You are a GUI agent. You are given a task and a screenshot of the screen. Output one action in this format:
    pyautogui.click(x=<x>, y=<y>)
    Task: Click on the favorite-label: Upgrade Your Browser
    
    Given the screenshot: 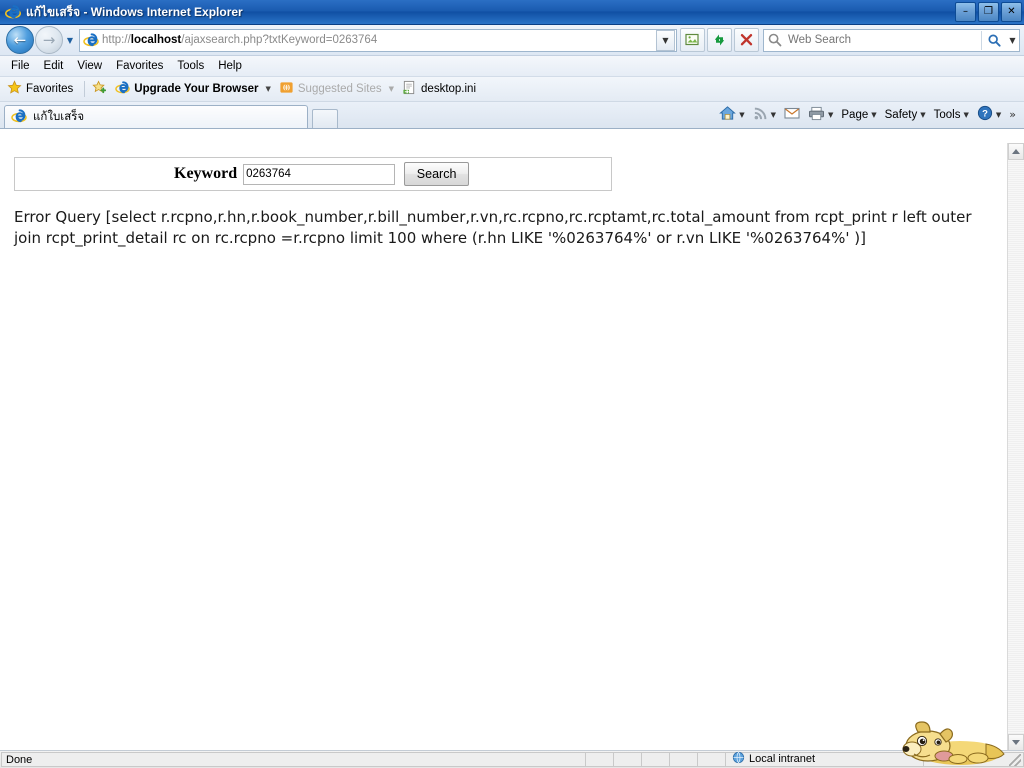 What is the action you would take?
    pyautogui.click(x=196, y=89)
    